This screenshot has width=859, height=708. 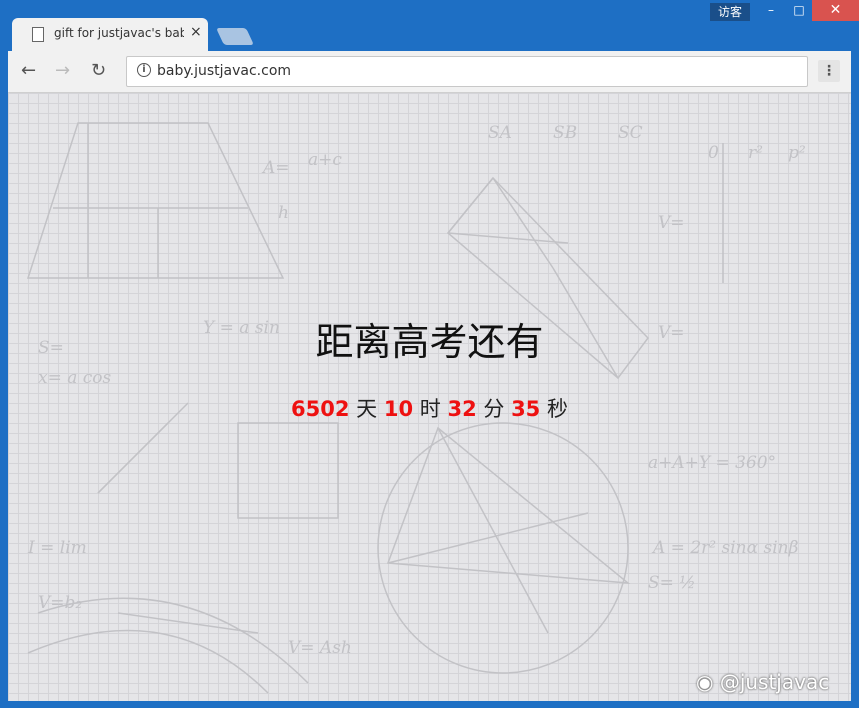 What do you see at coordinates (565, 133) in the screenshot?
I see `svg-text: SB` at bounding box center [565, 133].